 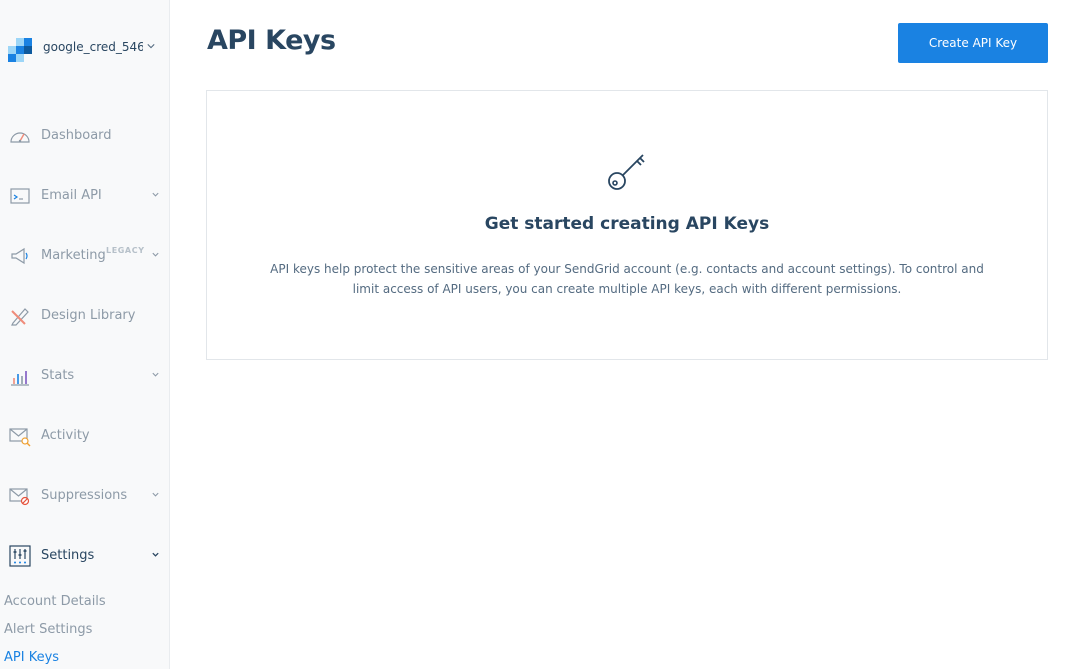 I want to click on sidebar-item-account-details: Account Details, so click(x=55, y=601).